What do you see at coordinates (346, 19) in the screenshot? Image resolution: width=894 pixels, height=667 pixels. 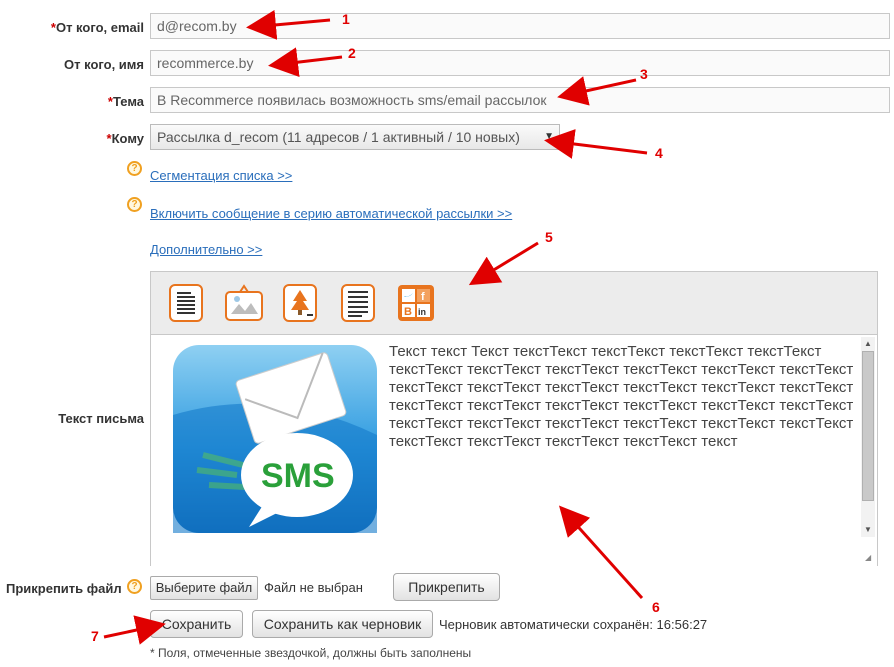 I see `annotation-number-1: 1` at bounding box center [346, 19].